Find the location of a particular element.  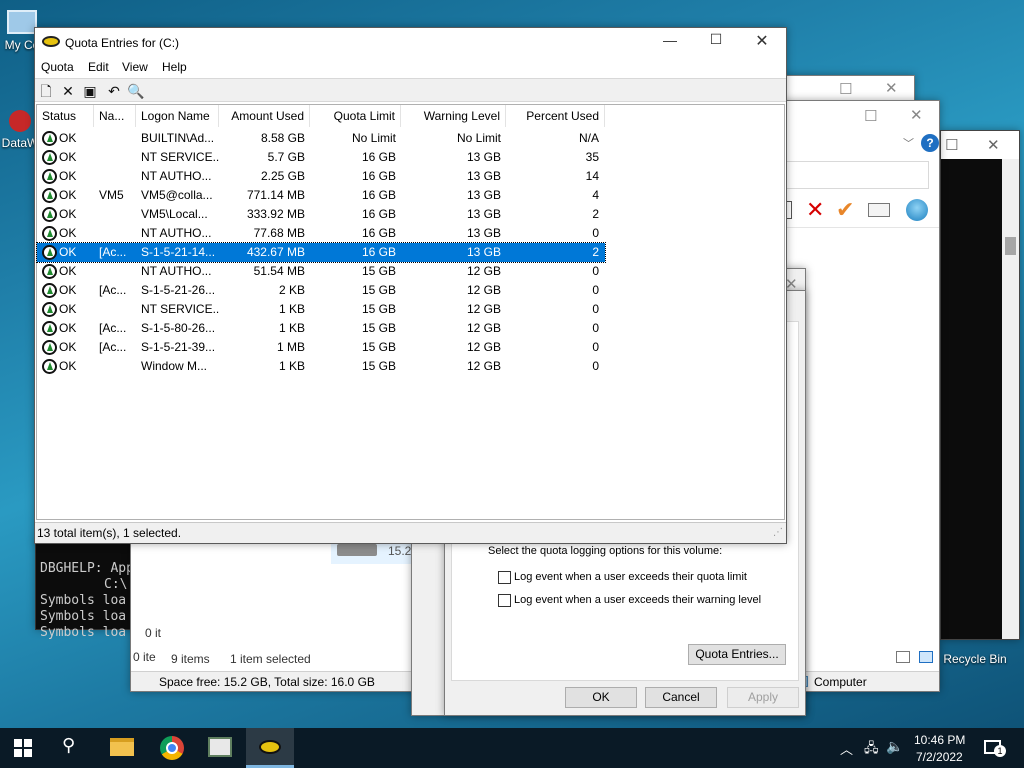

column-header-quota-limit: Quota Limit is located at coordinates (355, 116).